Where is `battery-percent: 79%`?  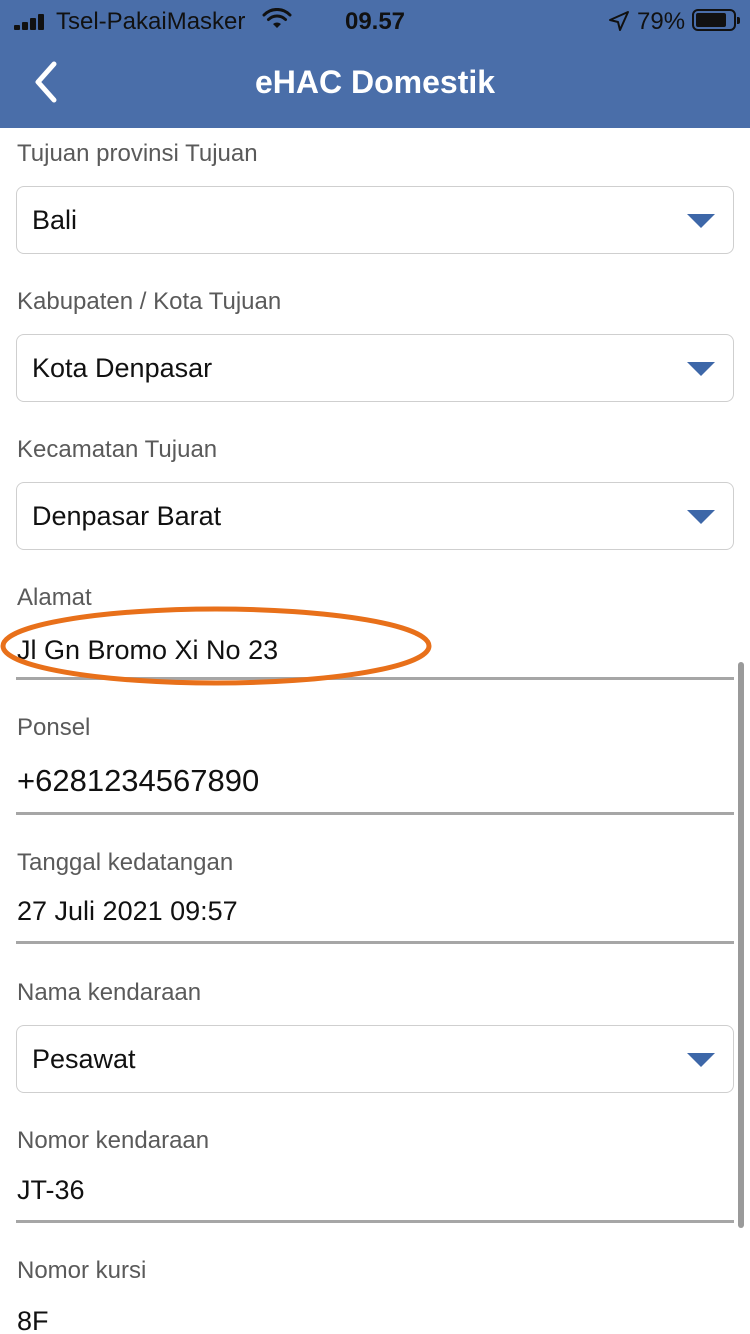
battery-percent: 79% is located at coordinates (661, 21).